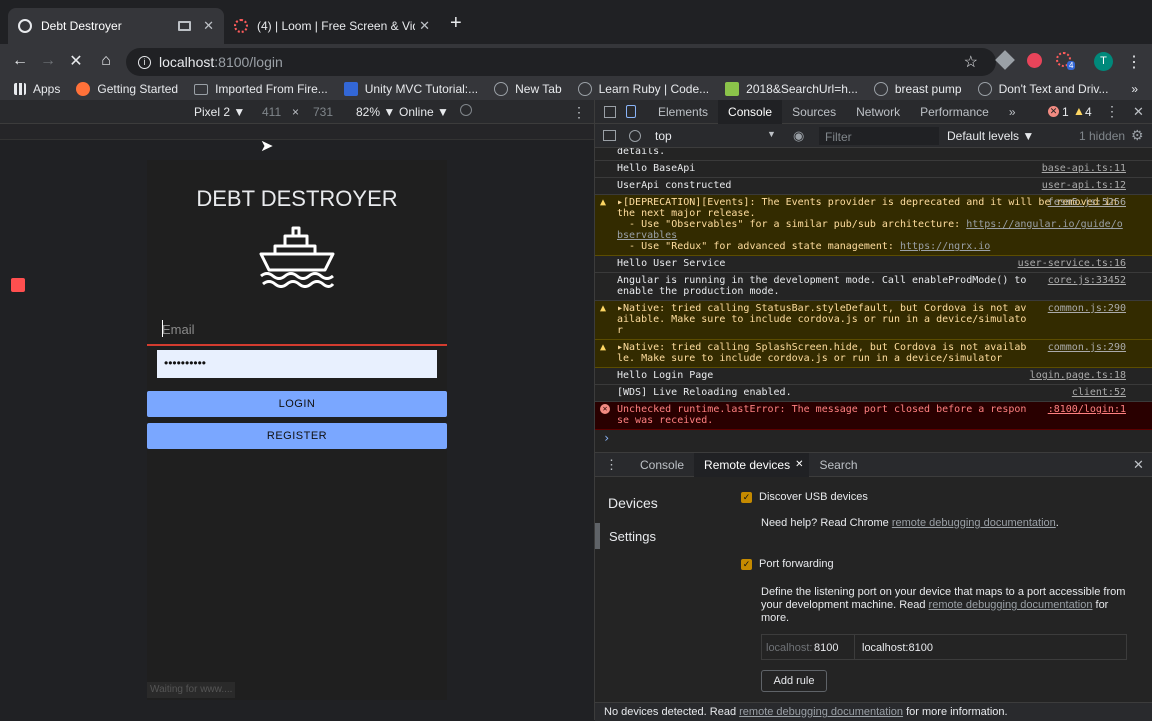 This screenshot has height=721, width=1152. I want to click on port-input: 8100, so click(826, 648).